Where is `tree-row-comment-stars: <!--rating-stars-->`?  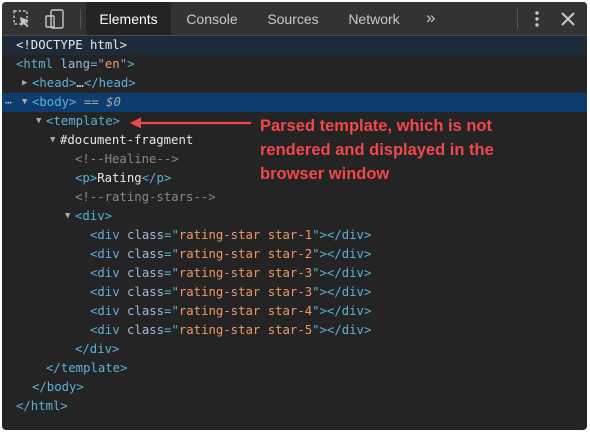 tree-row-comment-stars: <!--rating-stars--> is located at coordinates (294, 197).